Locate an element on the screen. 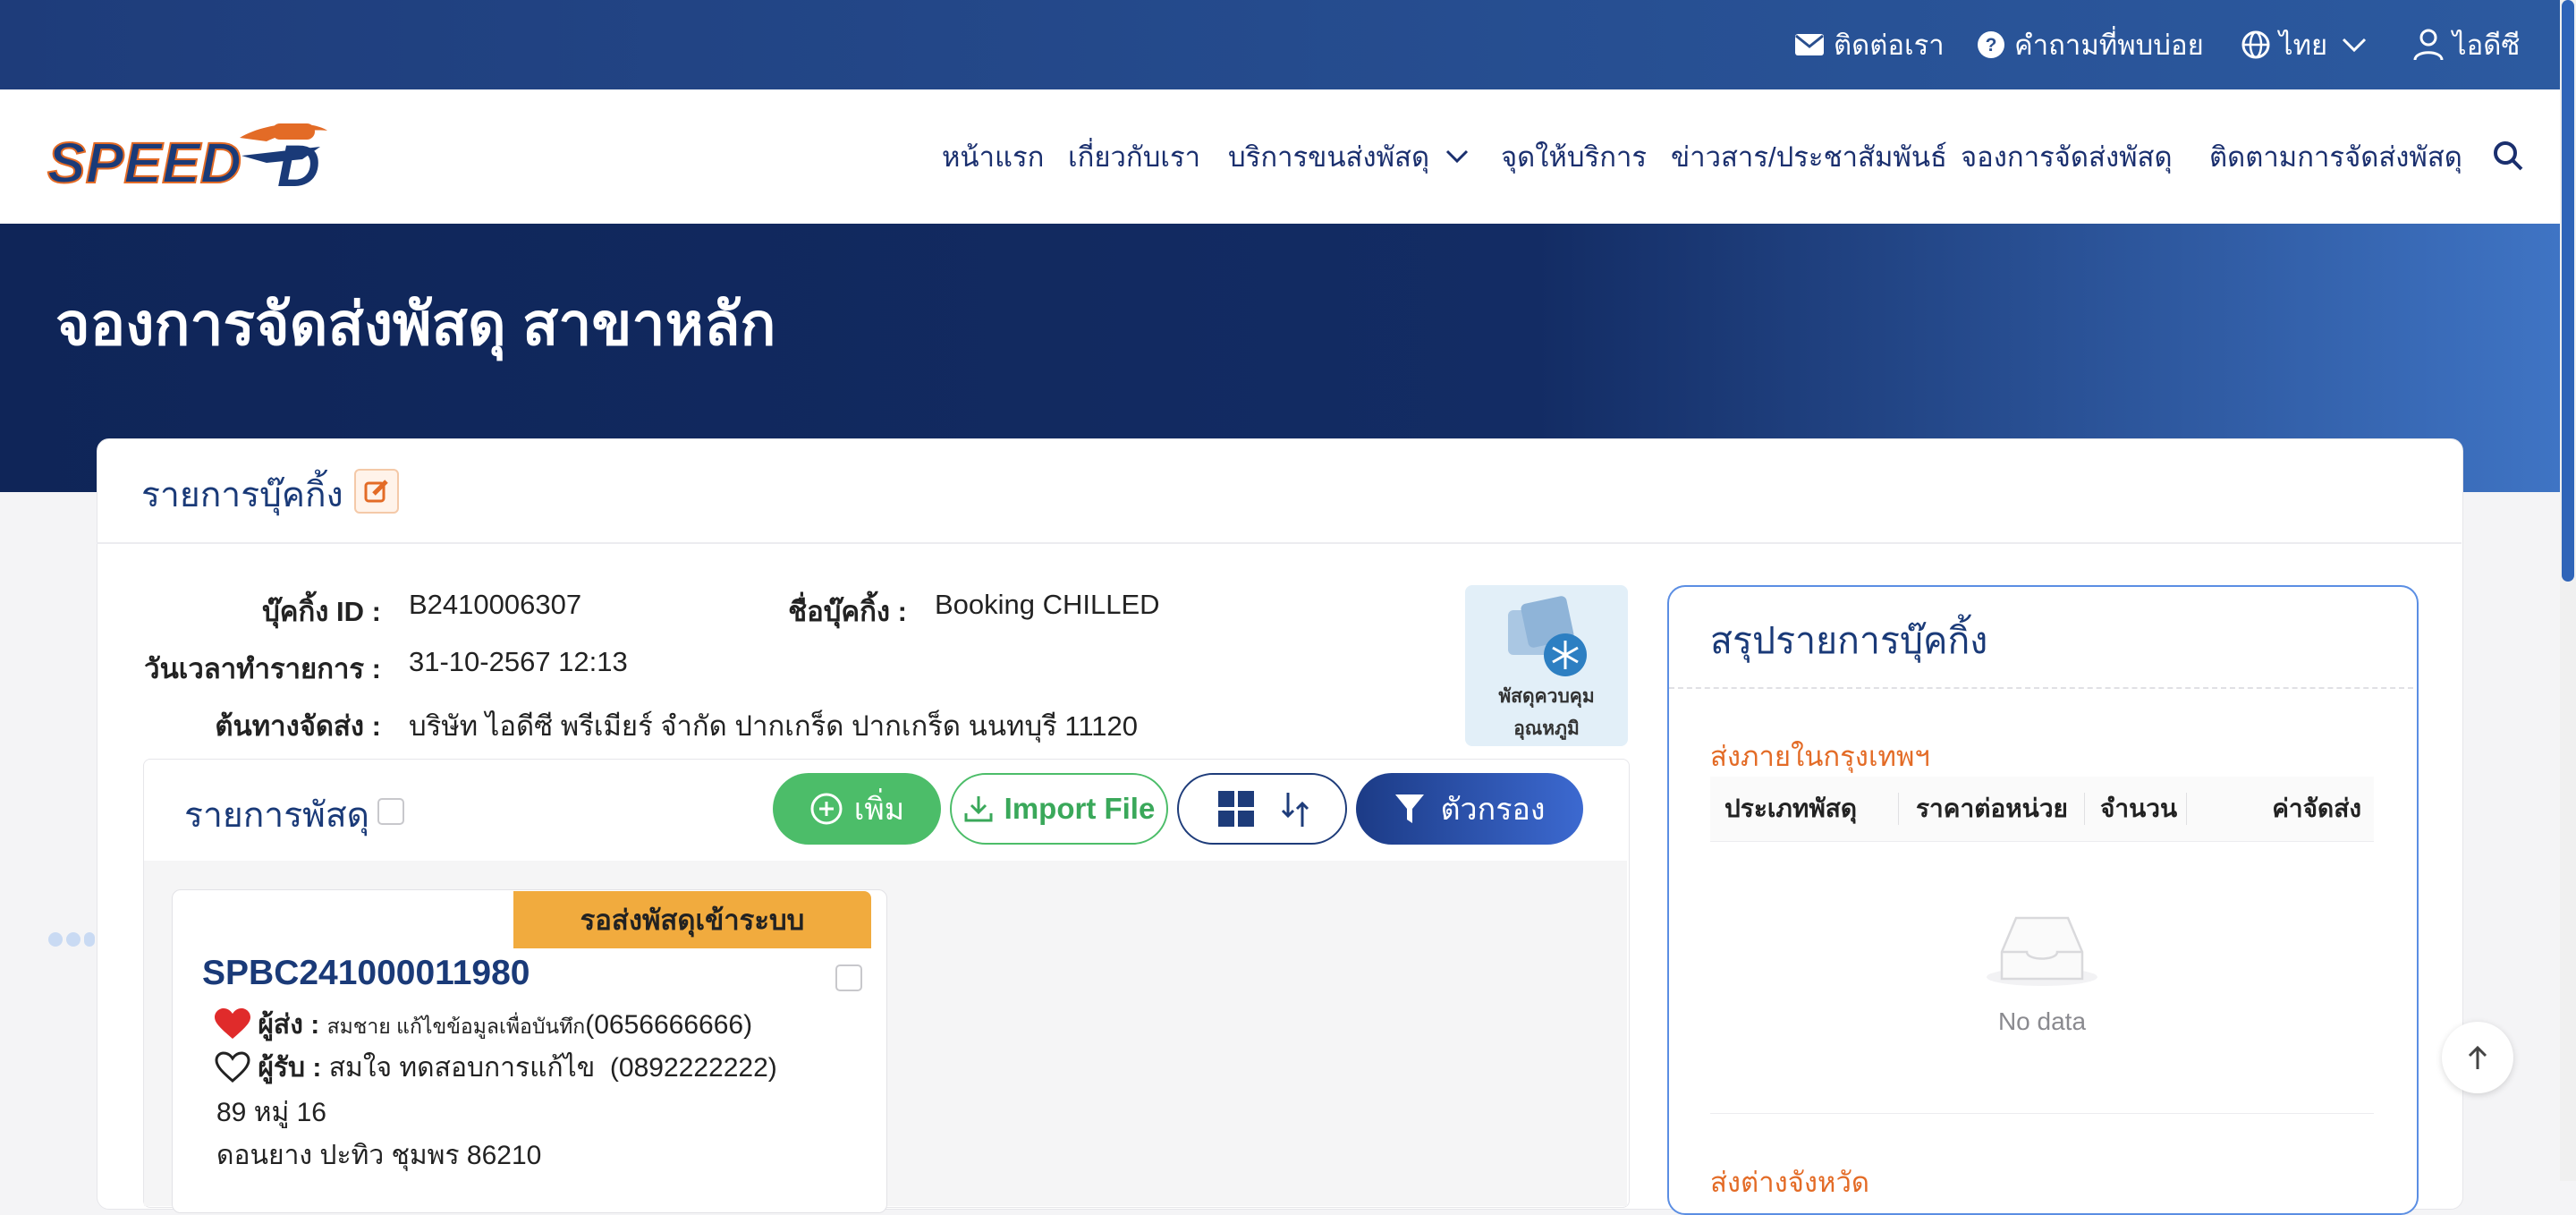 The image size is (2576, 1215). parcel-section-title: รายการพัสดุ is located at coordinates (276, 816).